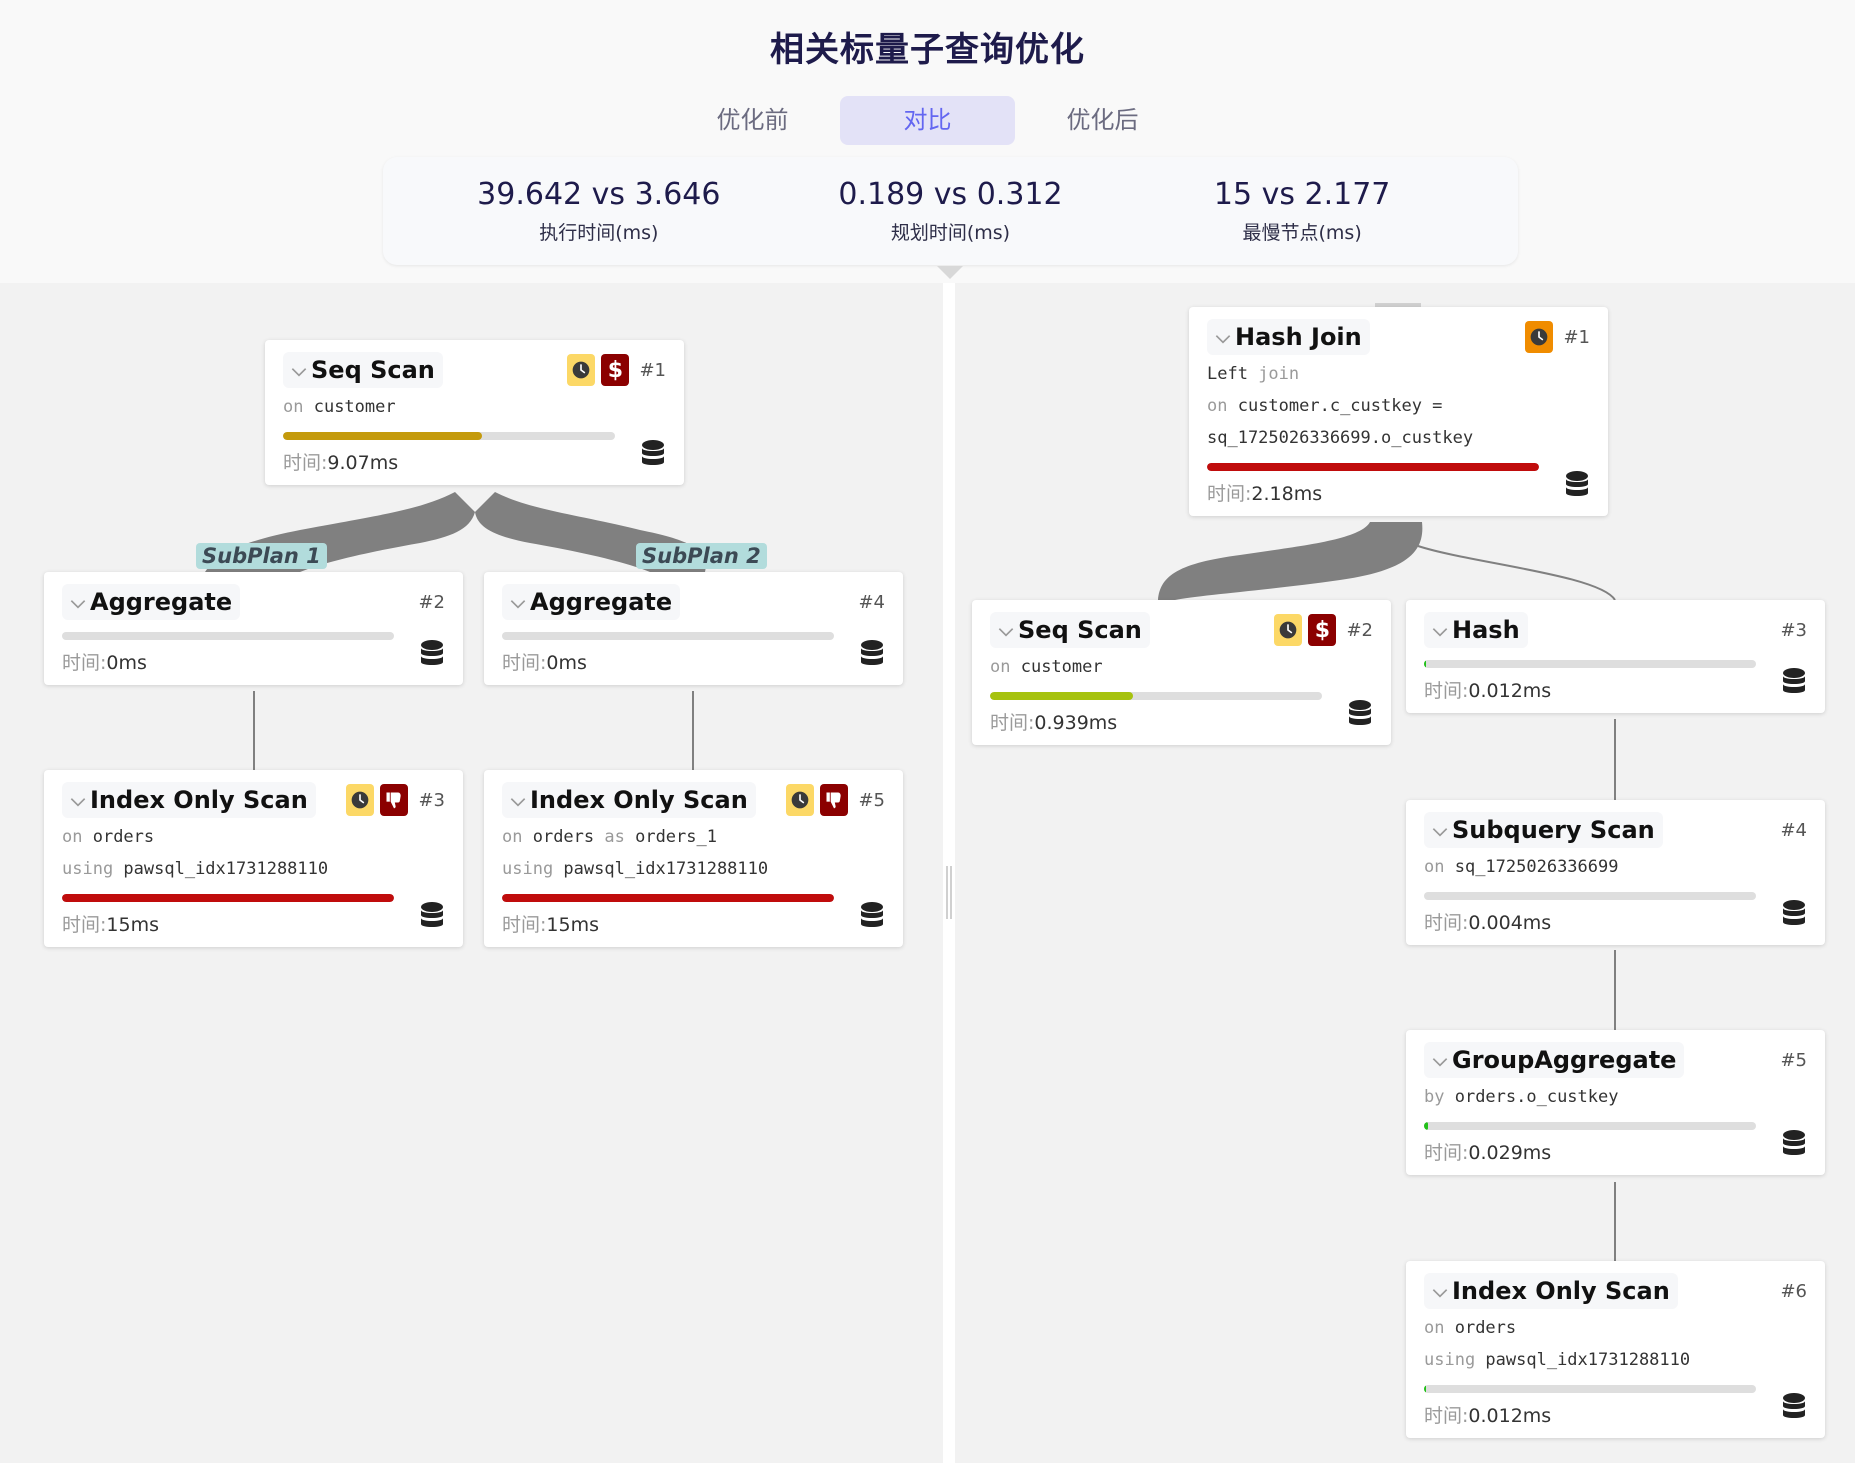 This screenshot has height=1463, width=1855. What do you see at coordinates (599, 194) in the screenshot?
I see `stat-value: 39.642 vs 3.646` at bounding box center [599, 194].